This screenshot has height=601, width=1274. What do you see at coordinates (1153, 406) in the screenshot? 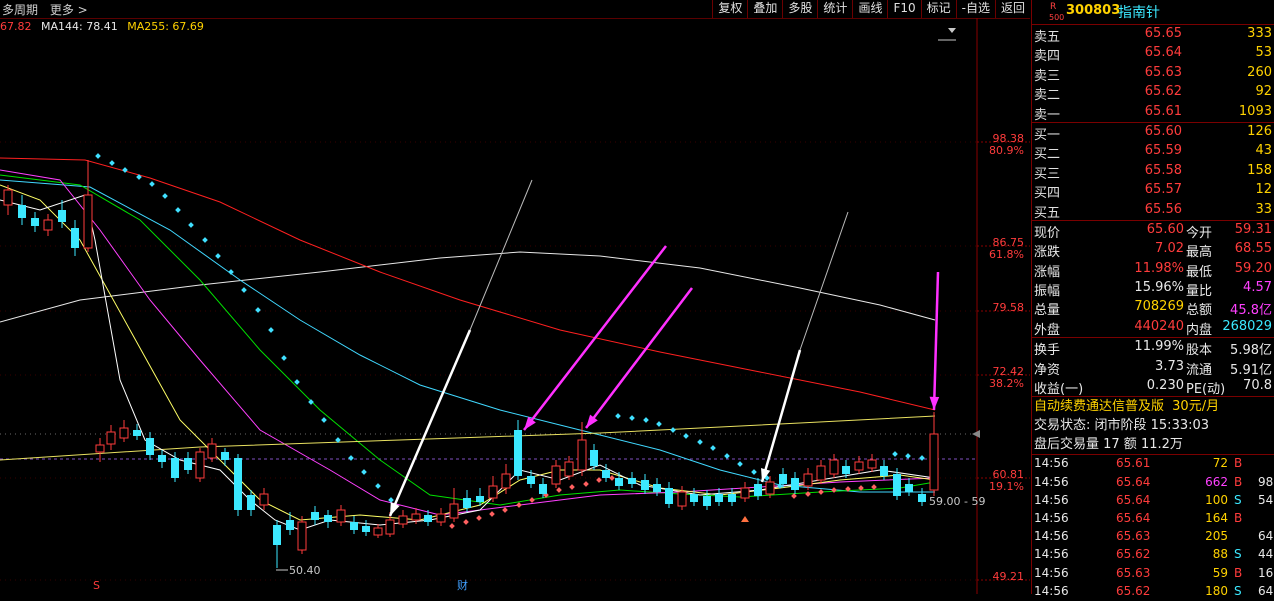
I see `promo-row: 自动续费通达信普及版 30元/月` at bounding box center [1153, 406].